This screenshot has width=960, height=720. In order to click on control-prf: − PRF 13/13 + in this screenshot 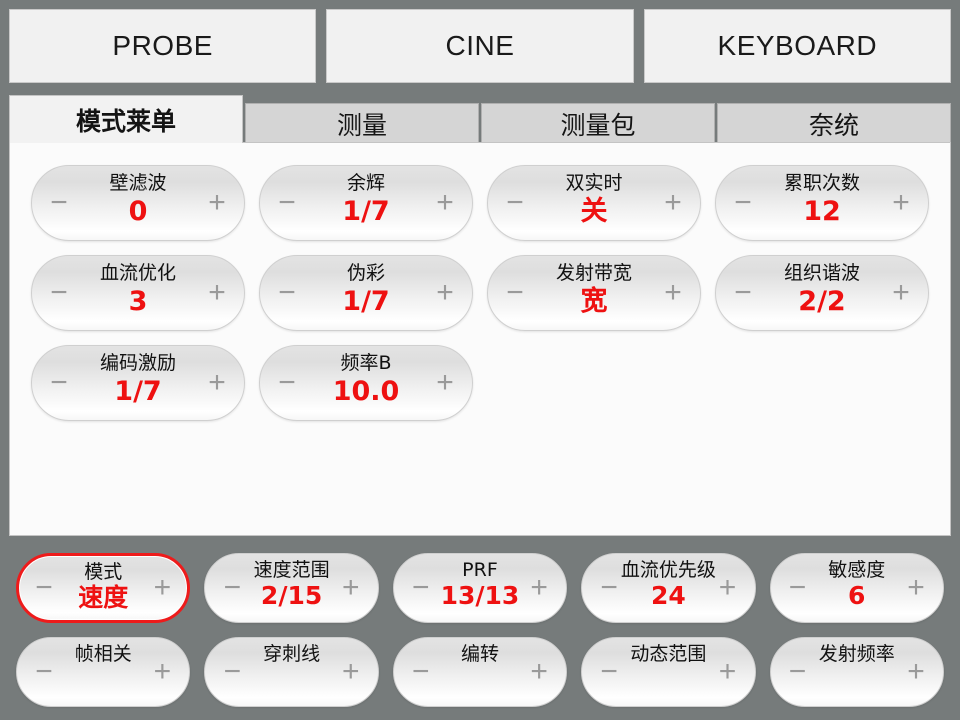, I will do `click(480, 588)`.